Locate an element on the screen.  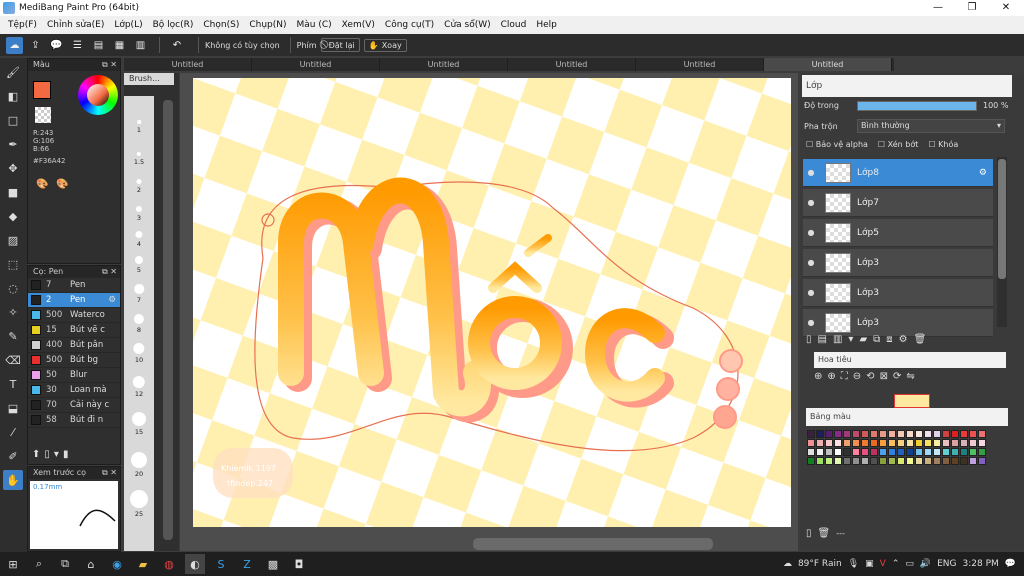
fit-icon: ⛶ is located at coordinates (844, 376).